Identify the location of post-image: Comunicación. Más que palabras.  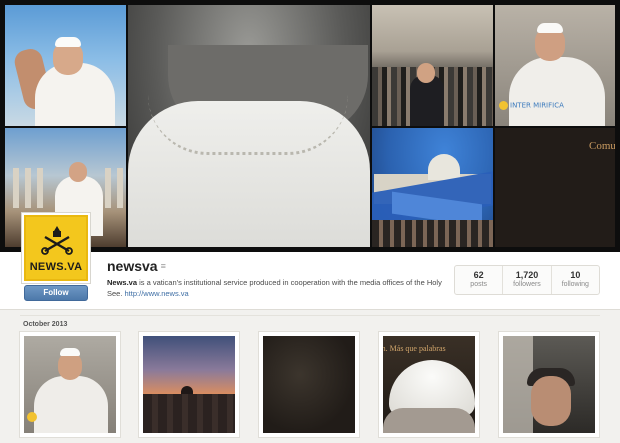
(429, 384).